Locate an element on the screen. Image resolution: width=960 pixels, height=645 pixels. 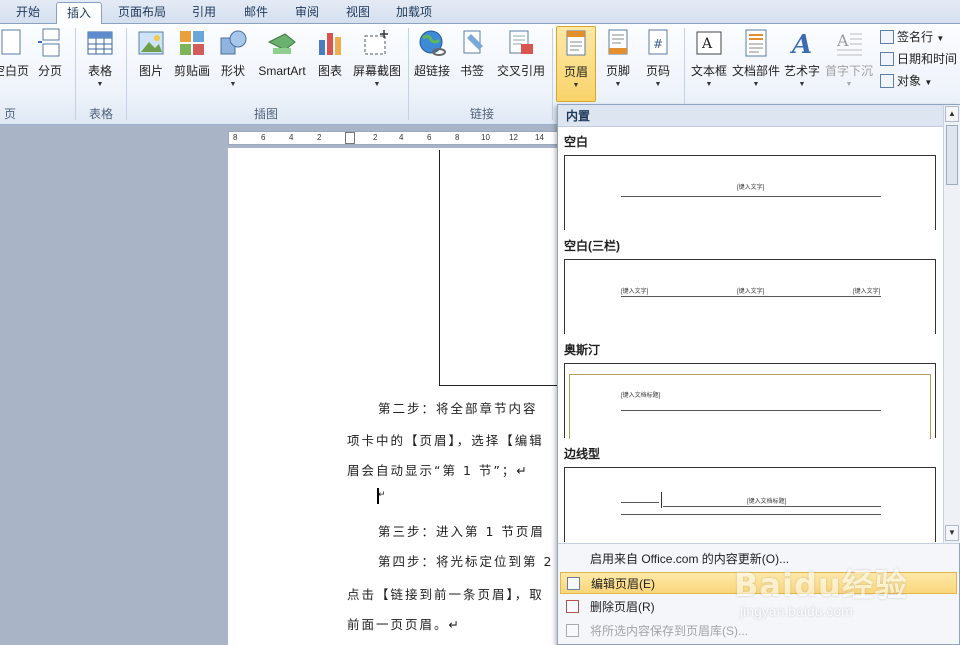
save-gallery-icon is located at coordinates (572, 630).